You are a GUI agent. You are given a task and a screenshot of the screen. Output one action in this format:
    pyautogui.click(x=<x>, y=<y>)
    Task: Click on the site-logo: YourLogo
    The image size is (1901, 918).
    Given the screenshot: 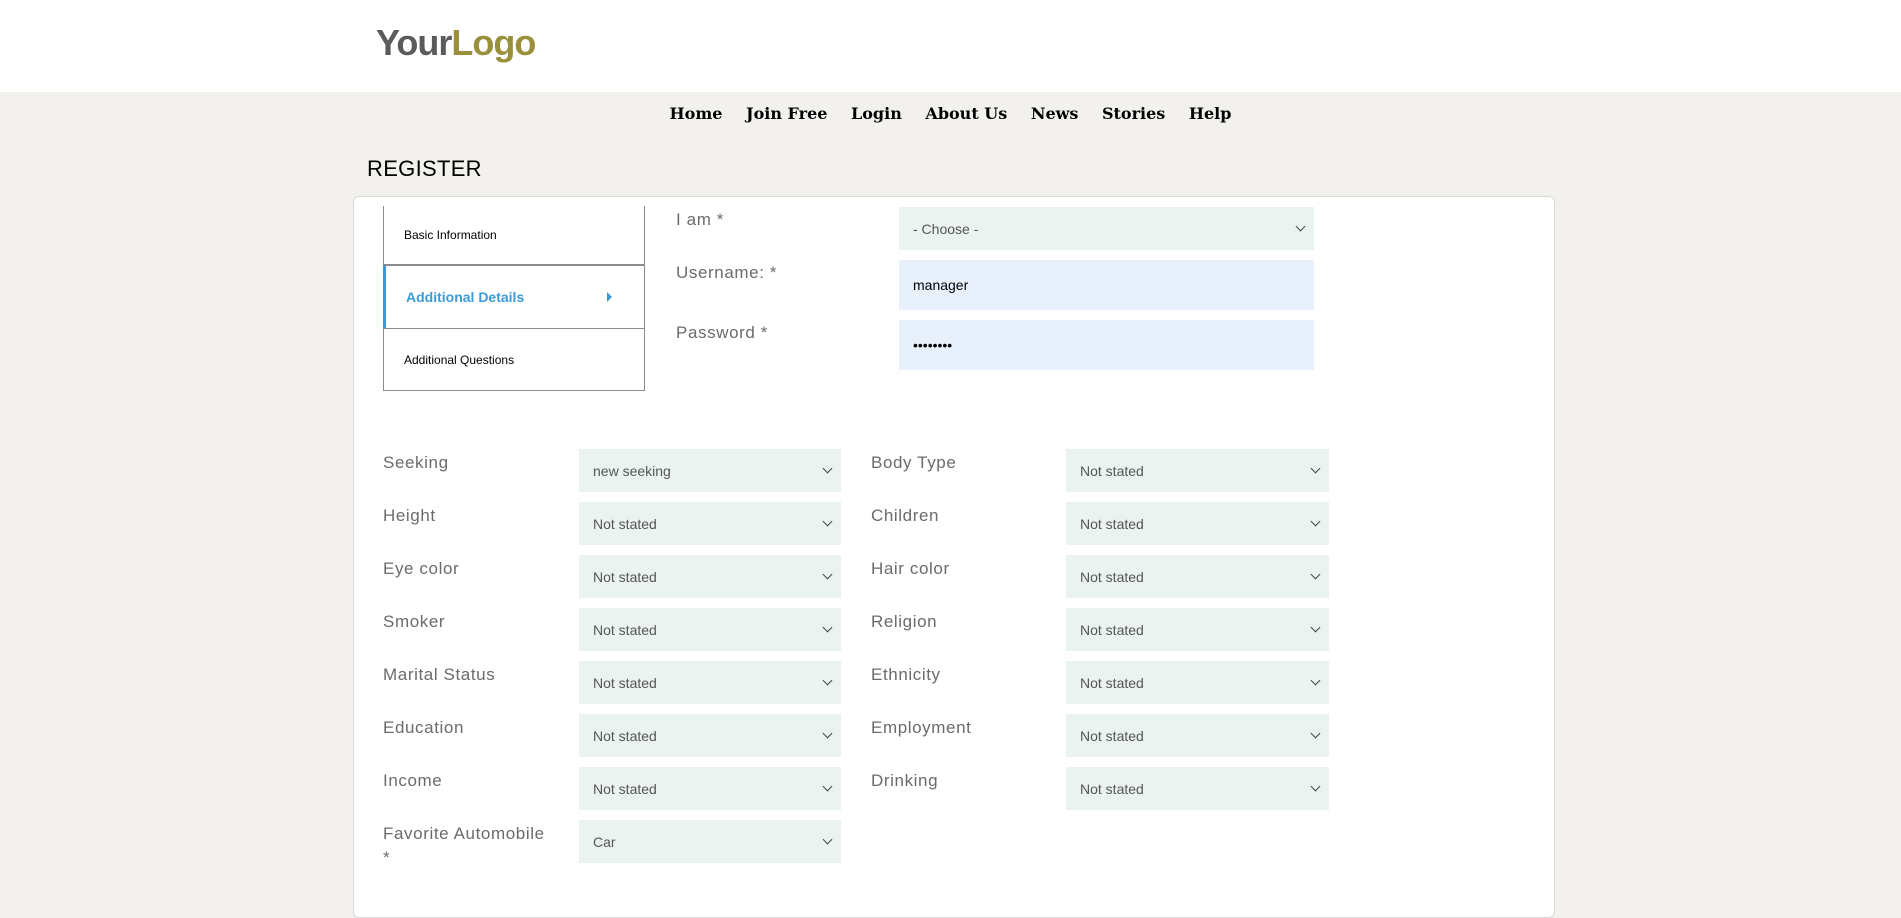 What is the action you would take?
    pyautogui.click(x=456, y=43)
    